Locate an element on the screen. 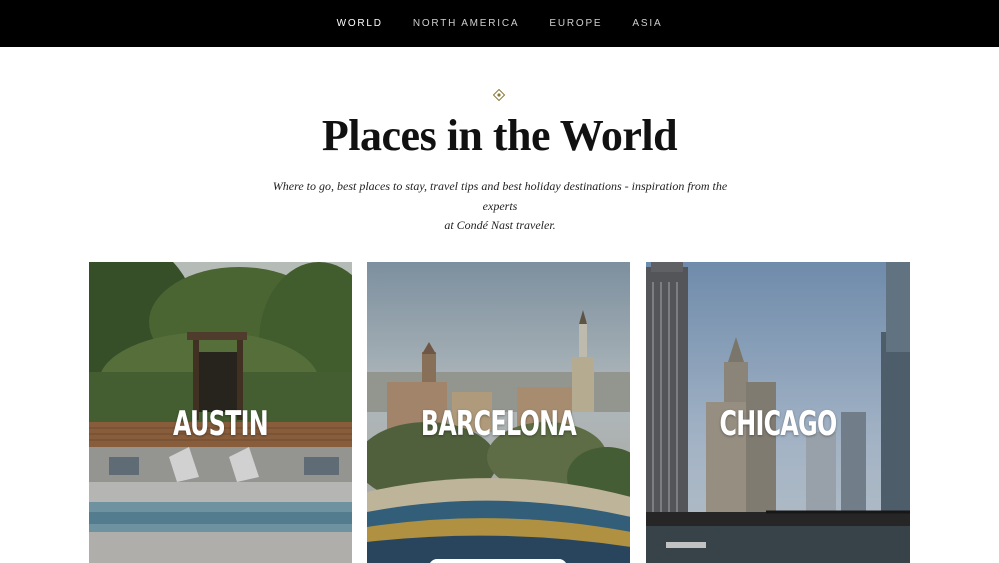 The width and height of the screenshot is (999, 563). top-navigation: WORLD NORTH AMERICA EUROPE ASIA is located at coordinates (499, 23).